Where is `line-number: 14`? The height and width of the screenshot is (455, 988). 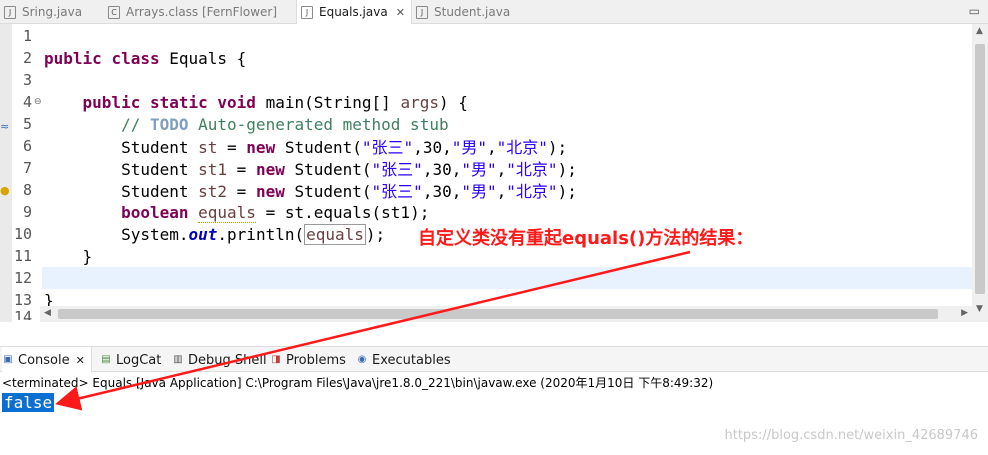 line-number: 14 is located at coordinates (22, 314).